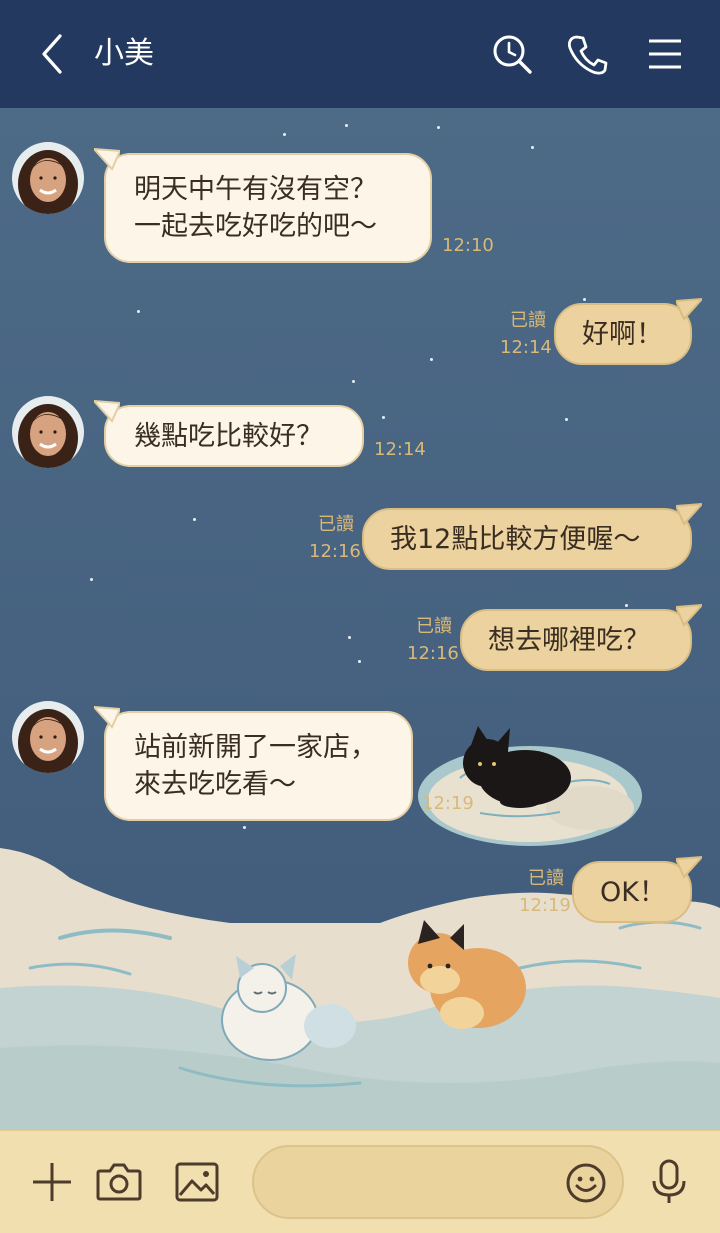 Image resolution: width=720 pixels, height=1233 pixels. I want to click on message-bubble-outgoing: 好啊！, so click(628, 331).